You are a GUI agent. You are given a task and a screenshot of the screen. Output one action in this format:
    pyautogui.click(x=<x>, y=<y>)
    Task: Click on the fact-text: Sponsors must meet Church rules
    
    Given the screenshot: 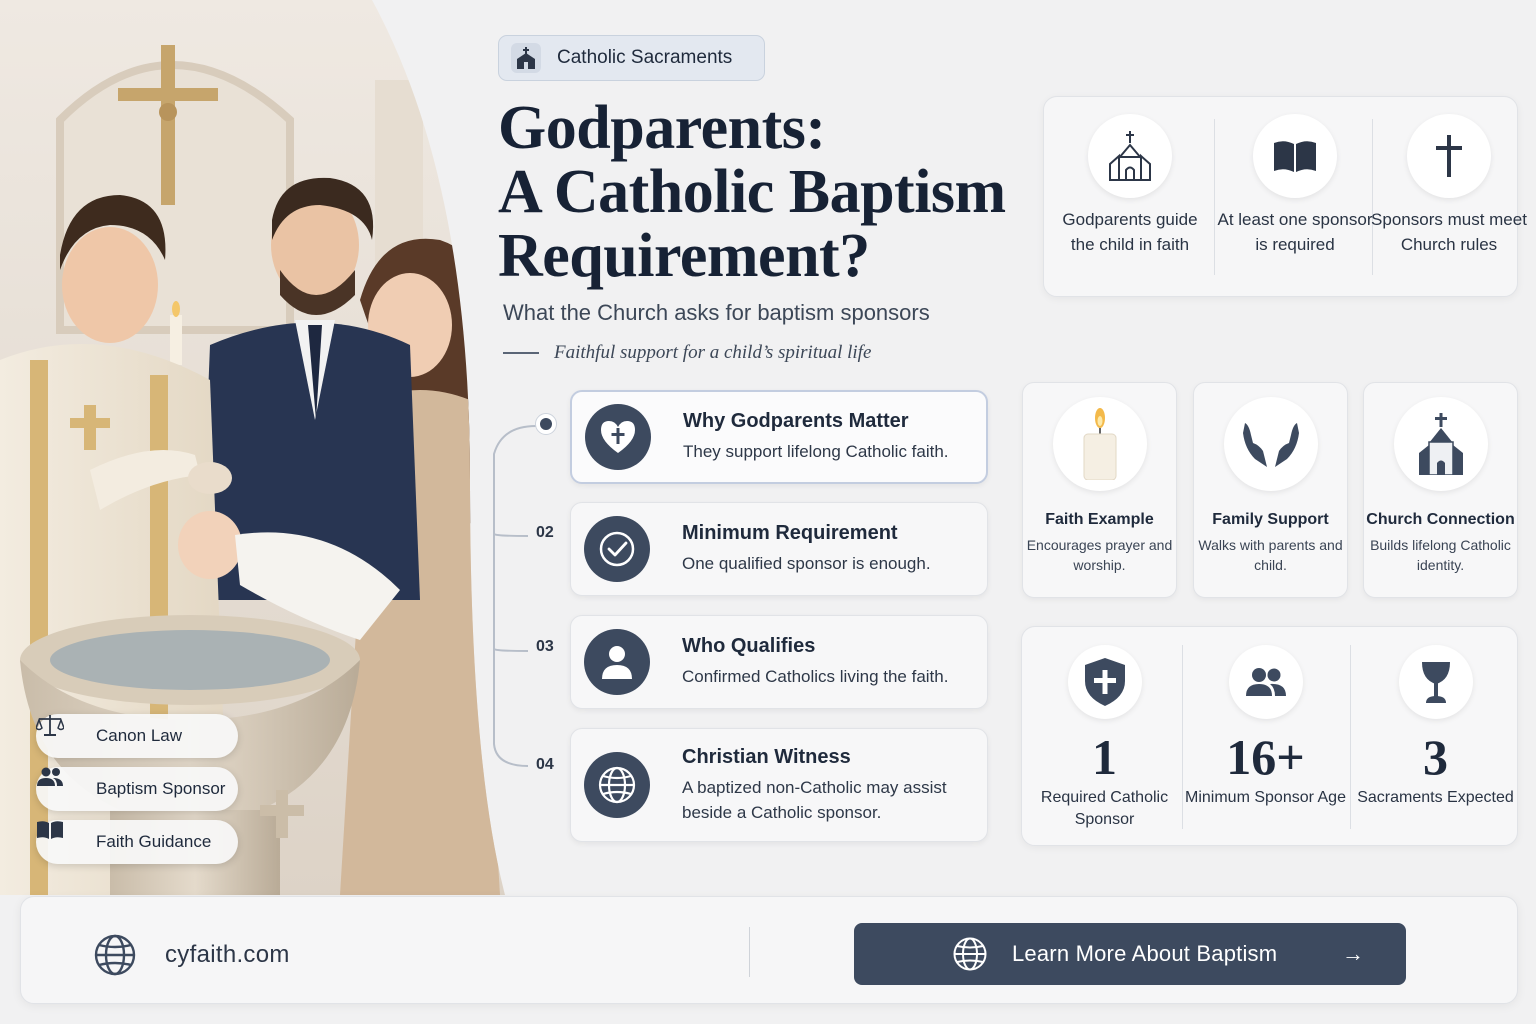 What is the action you would take?
    pyautogui.click(x=1449, y=232)
    